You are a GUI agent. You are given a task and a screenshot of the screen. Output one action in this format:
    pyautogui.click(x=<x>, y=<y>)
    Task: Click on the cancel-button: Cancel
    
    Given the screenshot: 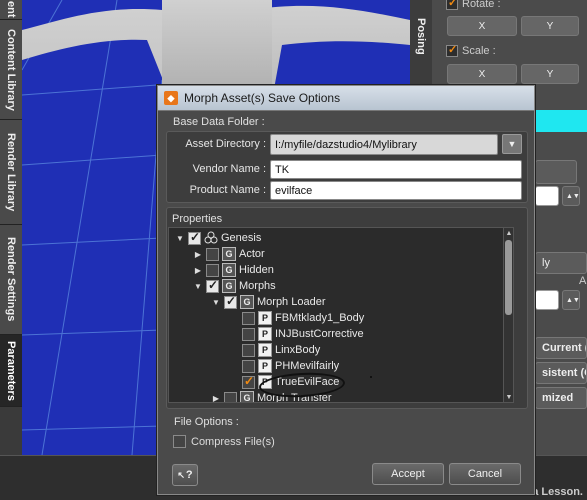 What is the action you would take?
    pyautogui.click(x=485, y=474)
    